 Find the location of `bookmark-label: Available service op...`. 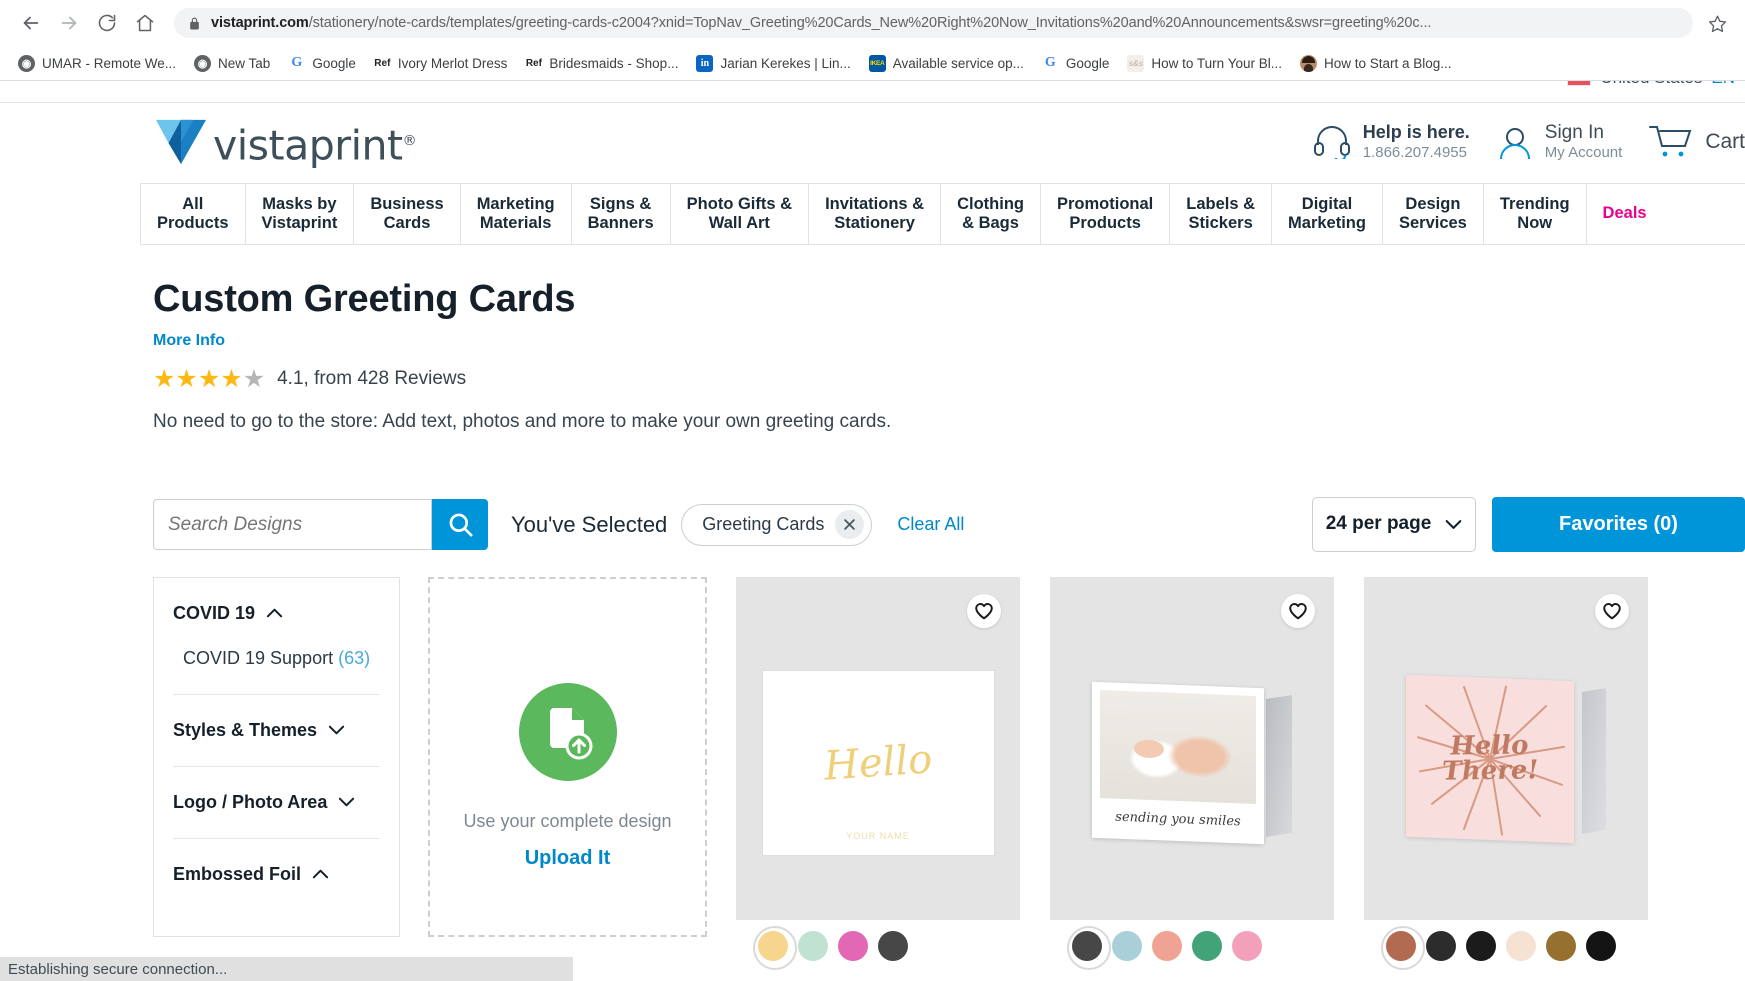

bookmark-label: Available service op... is located at coordinates (958, 63).